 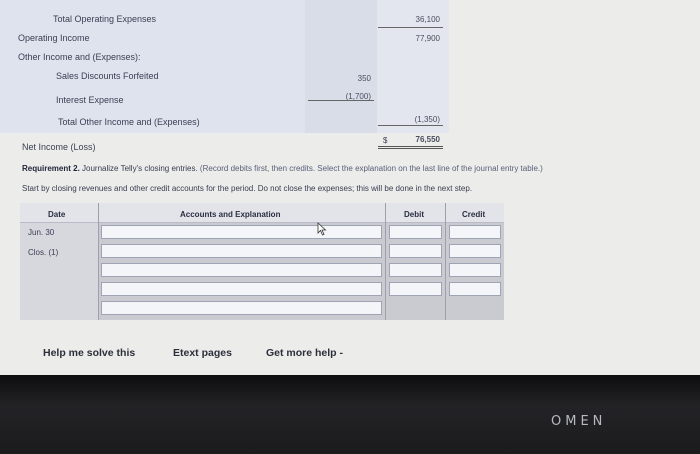 What do you see at coordinates (89, 353) in the screenshot?
I see `help-me-solve-link: Help me solve this` at bounding box center [89, 353].